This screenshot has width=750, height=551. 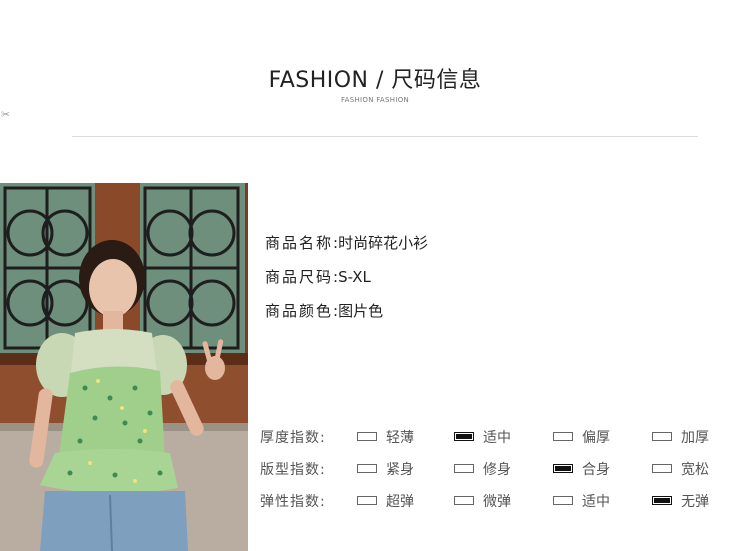 I want to click on option-label: 轻薄, so click(x=400, y=438).